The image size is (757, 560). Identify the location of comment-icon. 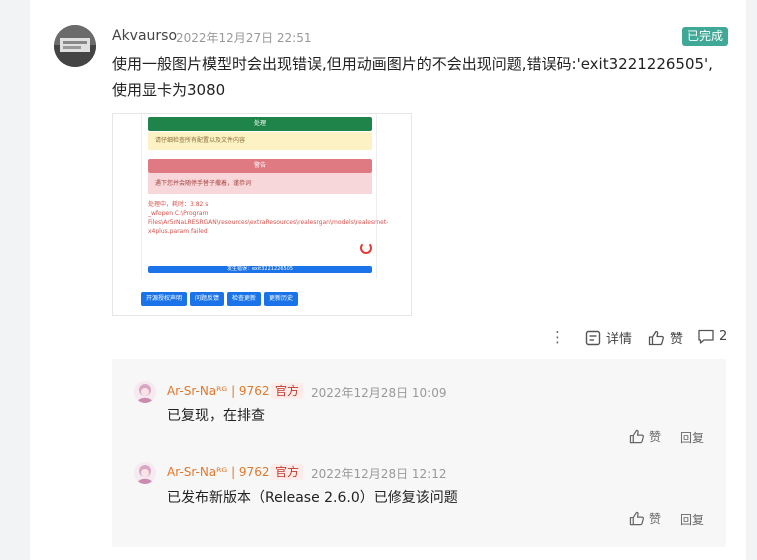
(706, 336).